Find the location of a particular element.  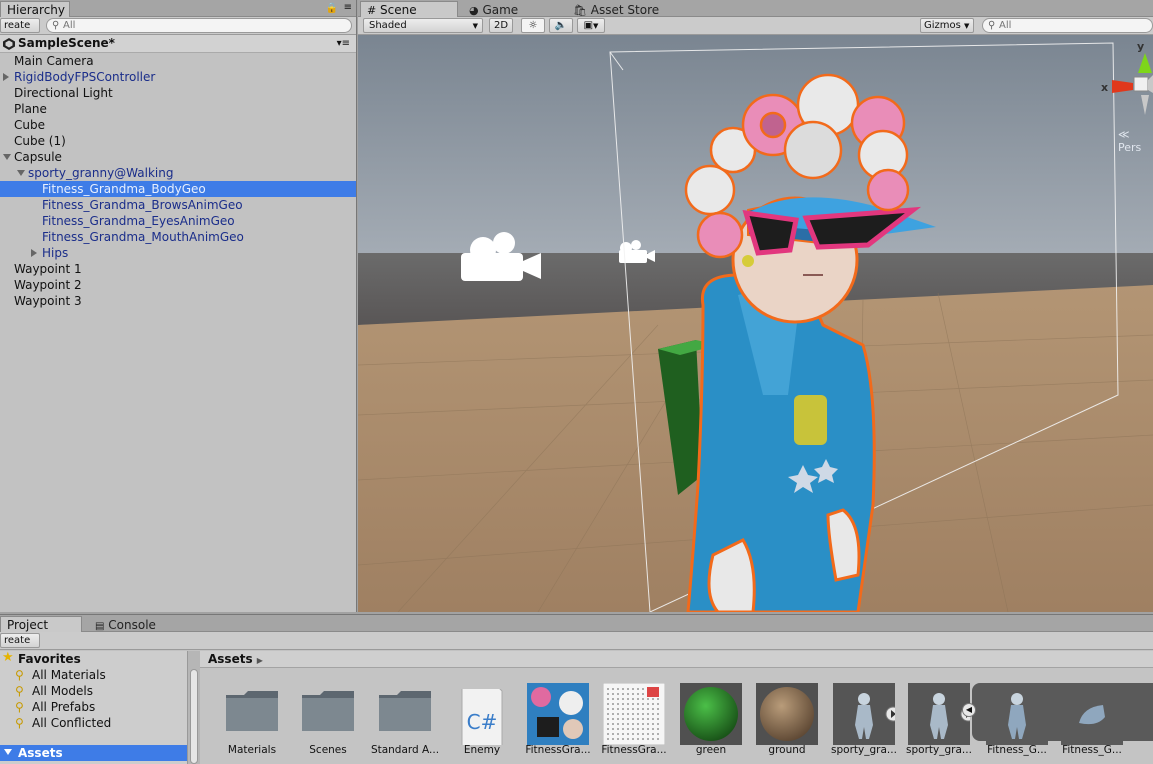

hierarchy-item-label: Waypoint 3 is located at coordinates (48, 301).